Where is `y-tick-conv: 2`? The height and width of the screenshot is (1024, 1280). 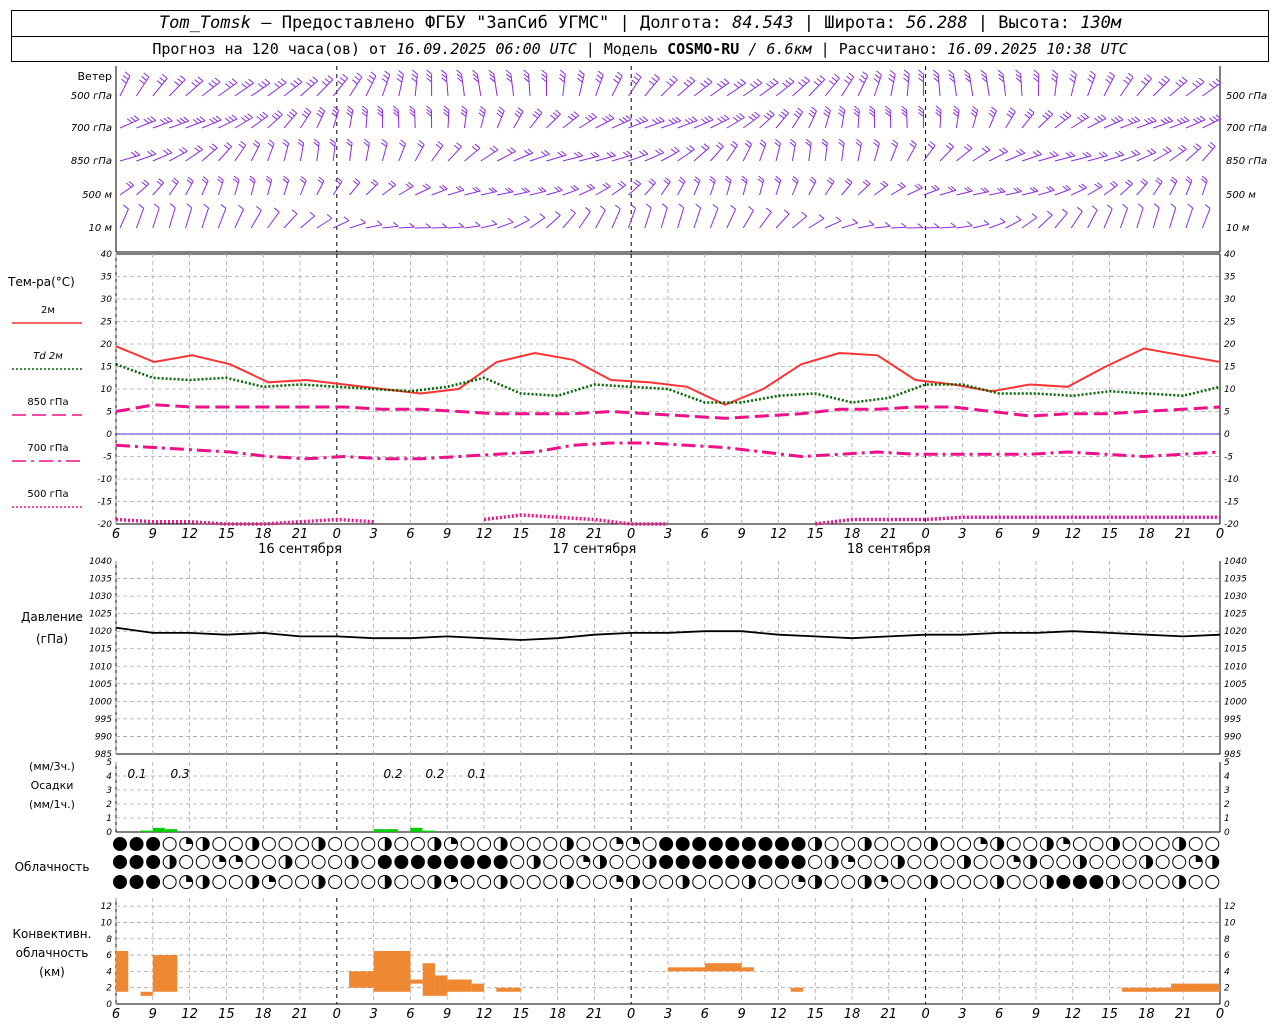 y-tick-conv: 2 is located at coordinates (109, 989).